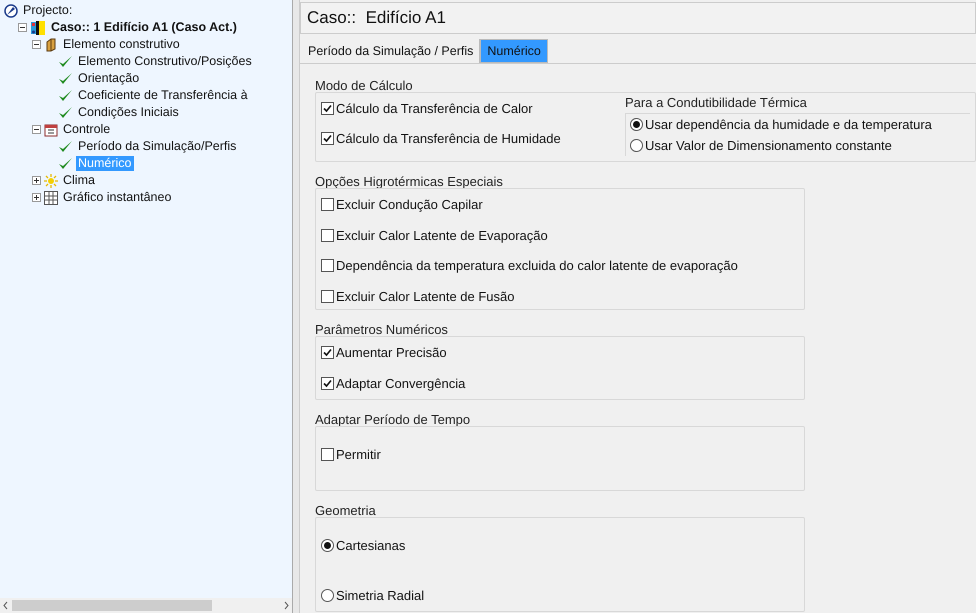 This screenshot has height=613, width=976. What do you see at coordinates (121, 44) in the screenshot?
I see `tree-item: Elemento construtivo` at bounding box center [121, 44].